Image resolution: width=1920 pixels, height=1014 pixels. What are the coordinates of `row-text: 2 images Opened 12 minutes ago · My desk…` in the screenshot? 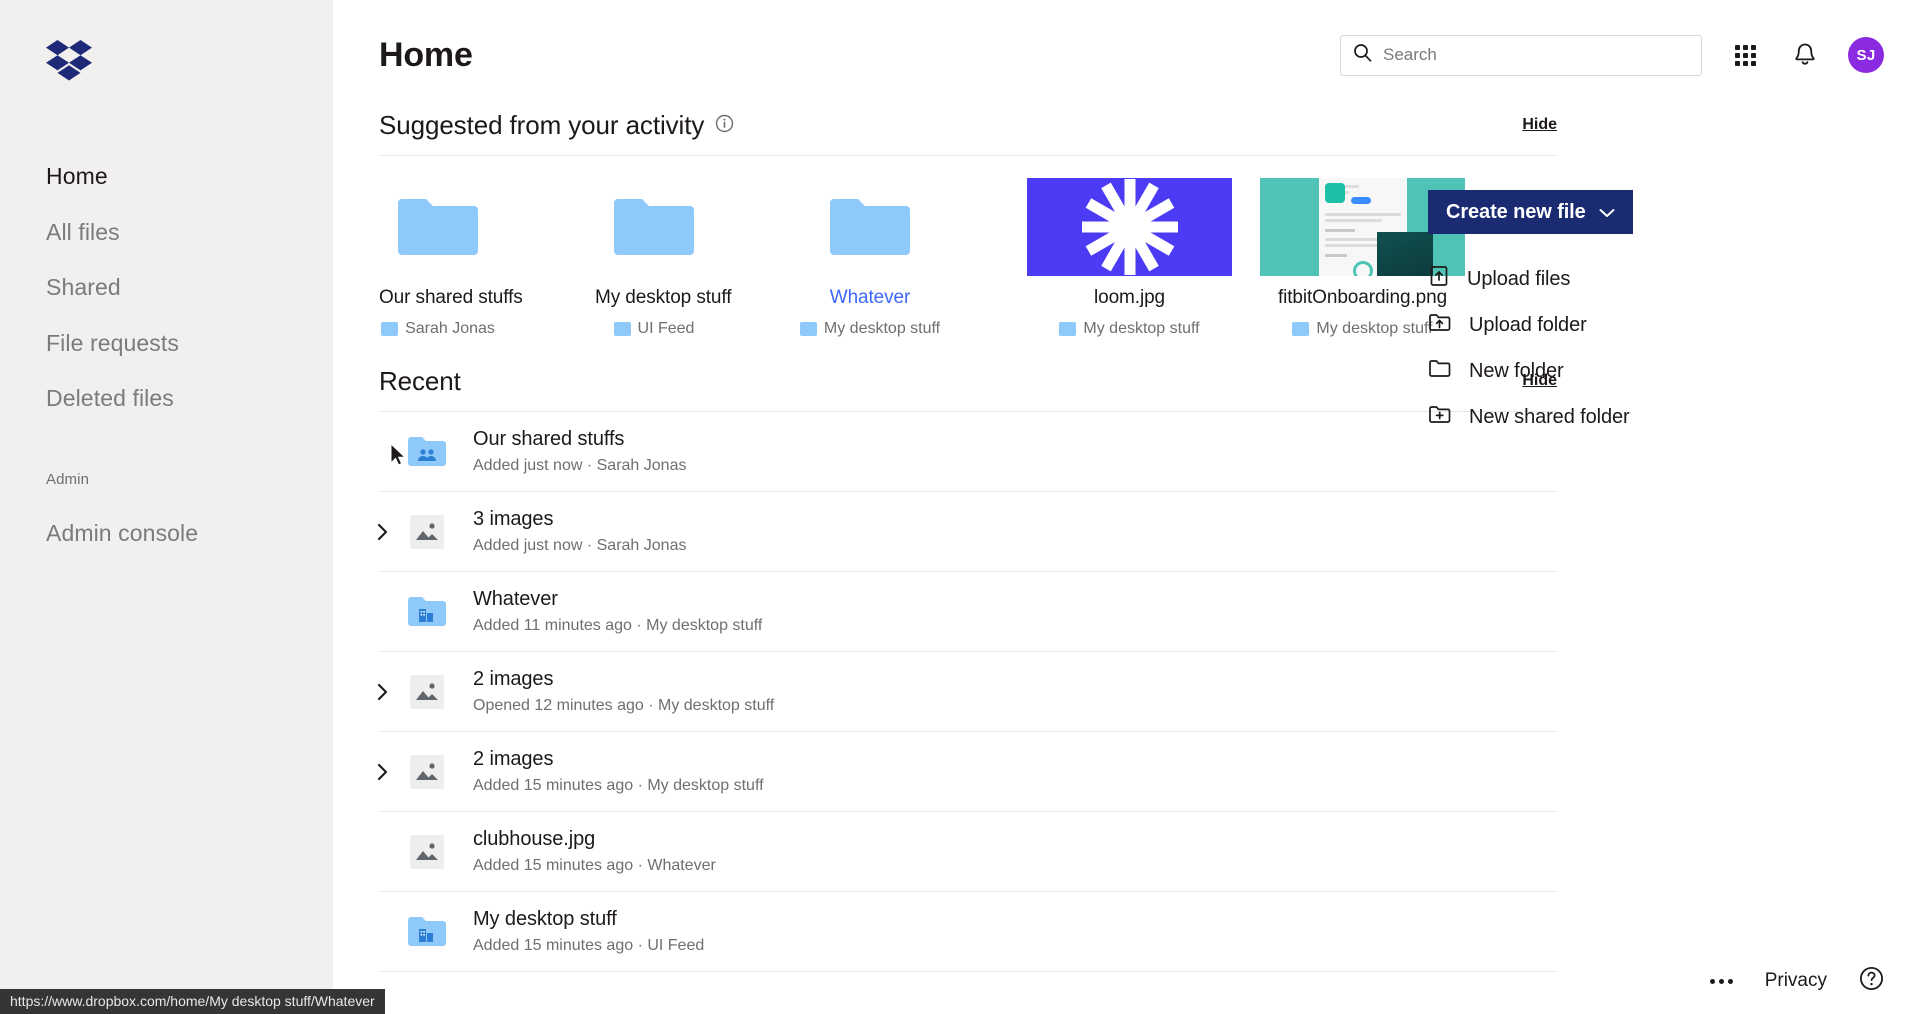 It's located at (623, 691).